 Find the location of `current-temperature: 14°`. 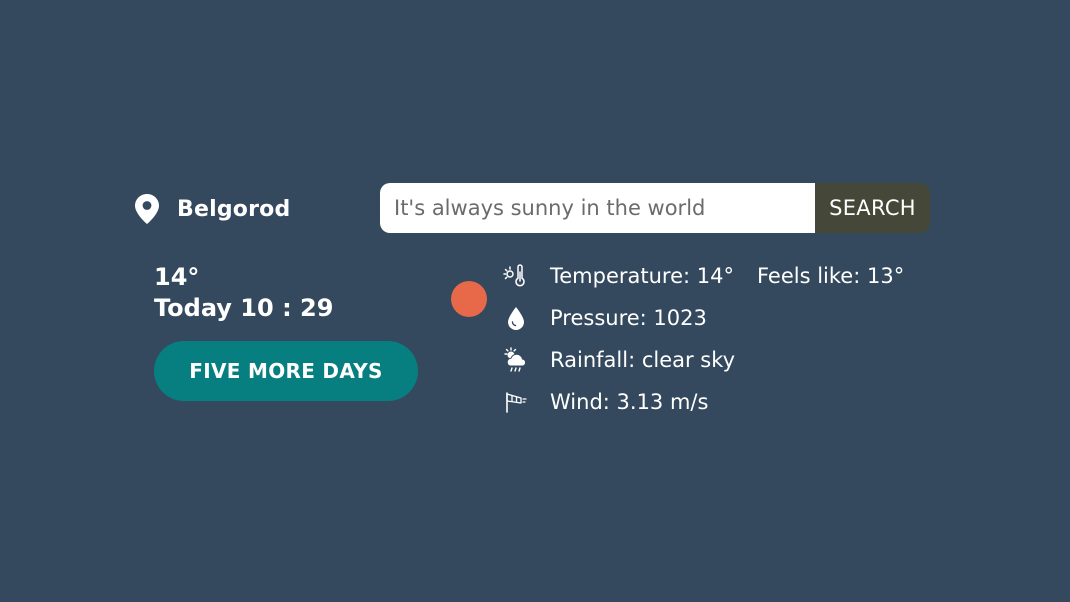

current-temperature: 14° is located at coordinates (177, 277).